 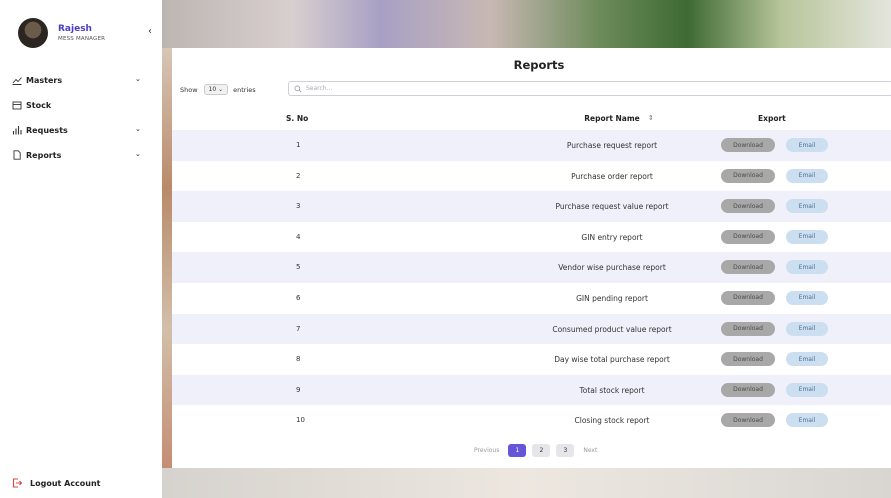 What do you see at coordinates (612, 237) in the screenshot?
I see `row-report-name: GIN entry report` at bounding box center [612, 237].